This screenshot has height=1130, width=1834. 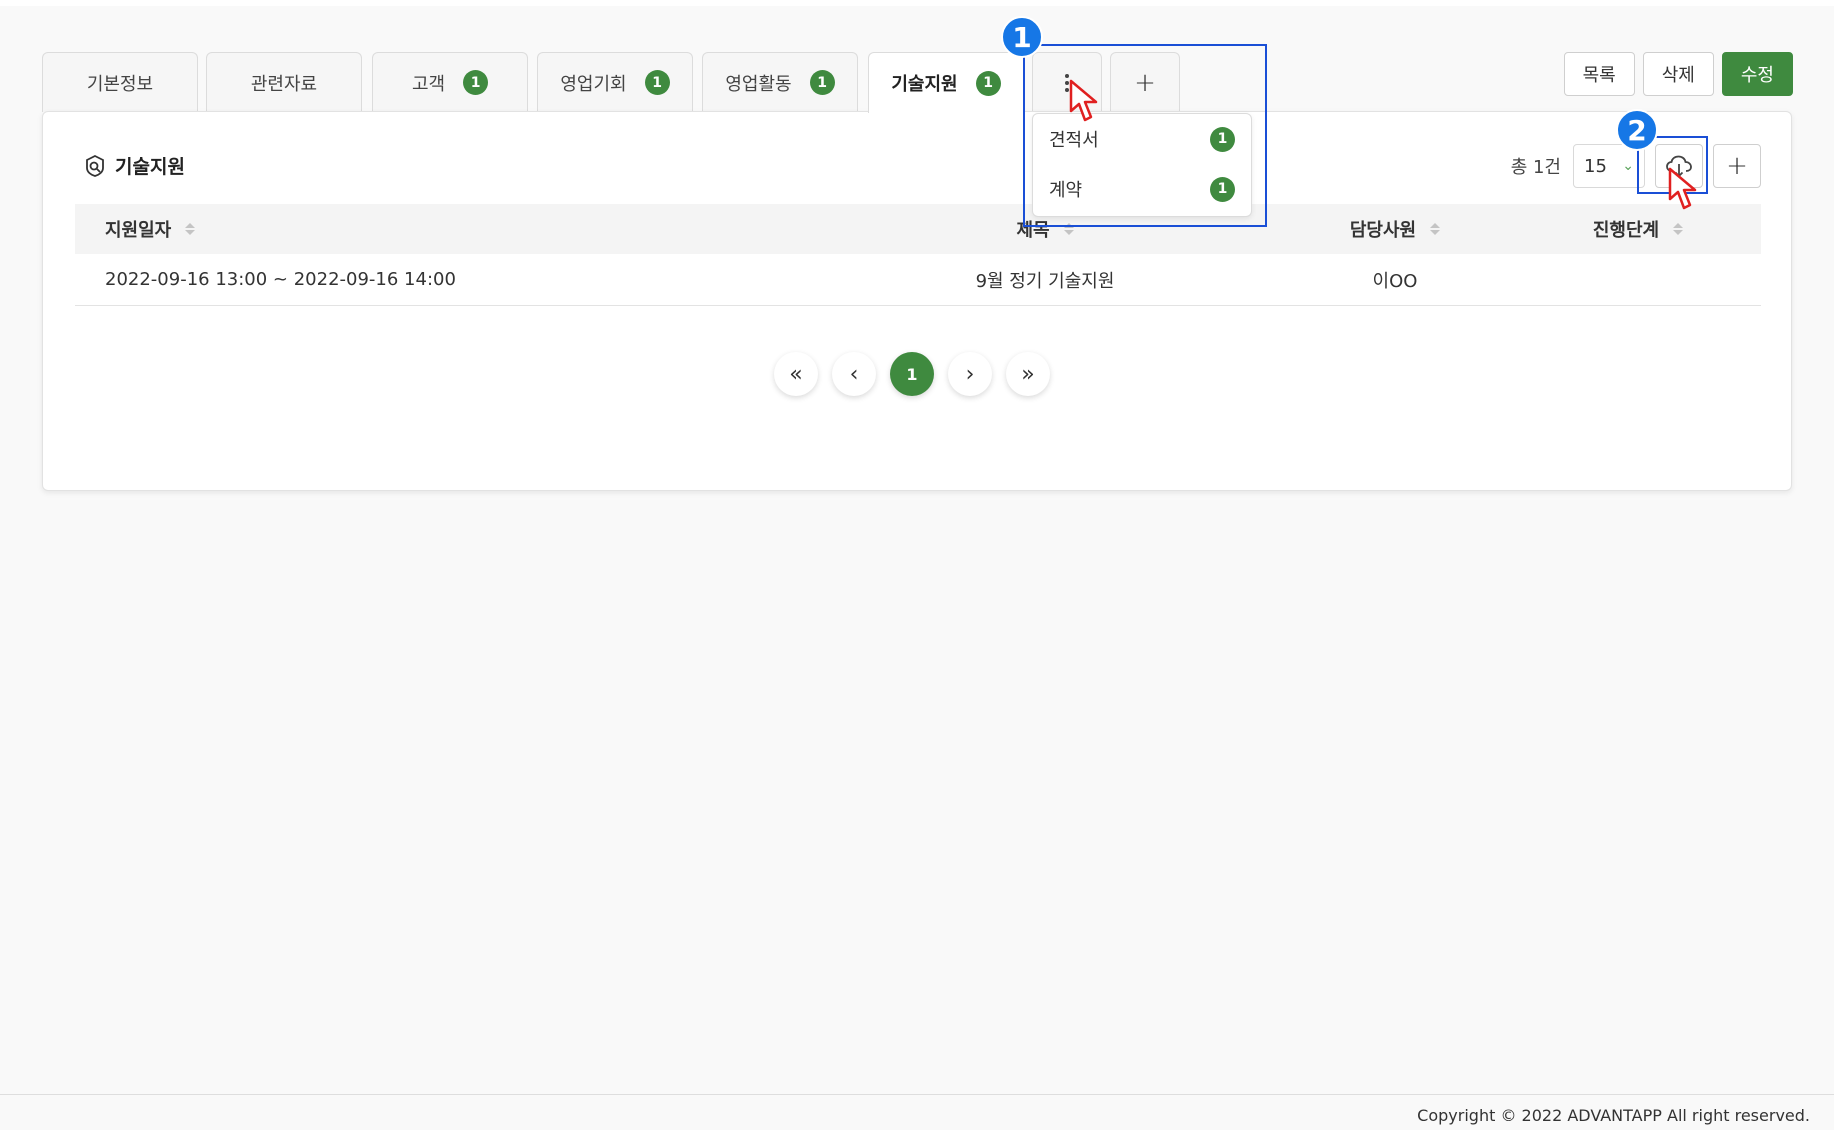 I want to click on tab-label: 영업기회, so click(x=593, y=84).